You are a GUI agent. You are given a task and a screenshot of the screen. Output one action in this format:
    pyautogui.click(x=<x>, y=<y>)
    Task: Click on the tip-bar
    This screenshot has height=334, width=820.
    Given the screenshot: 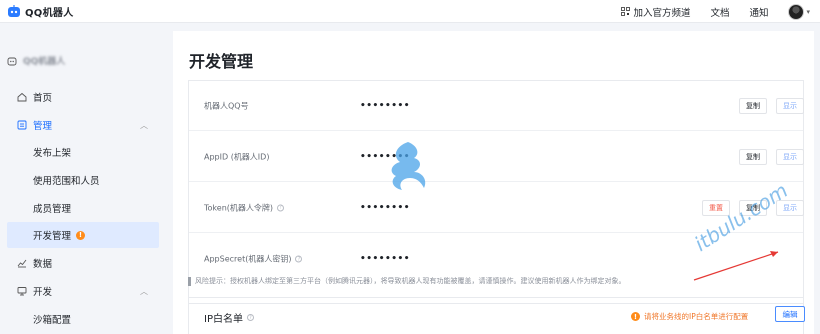 What is the action you would take?
    pyautogui.click(x=189, y=281)
    